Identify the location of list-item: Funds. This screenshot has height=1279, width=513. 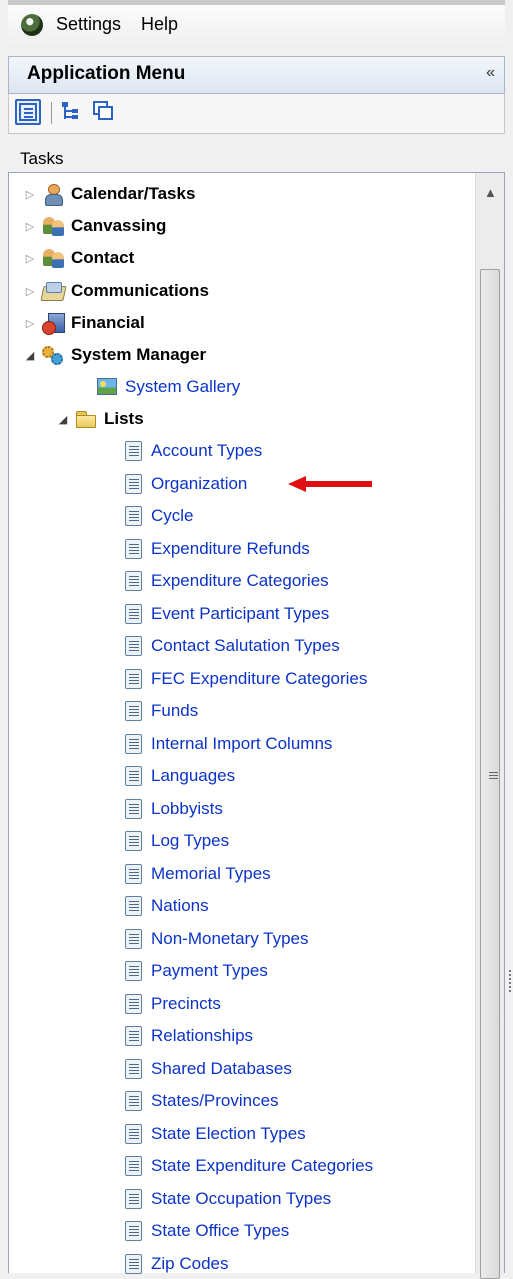
(158, 711).